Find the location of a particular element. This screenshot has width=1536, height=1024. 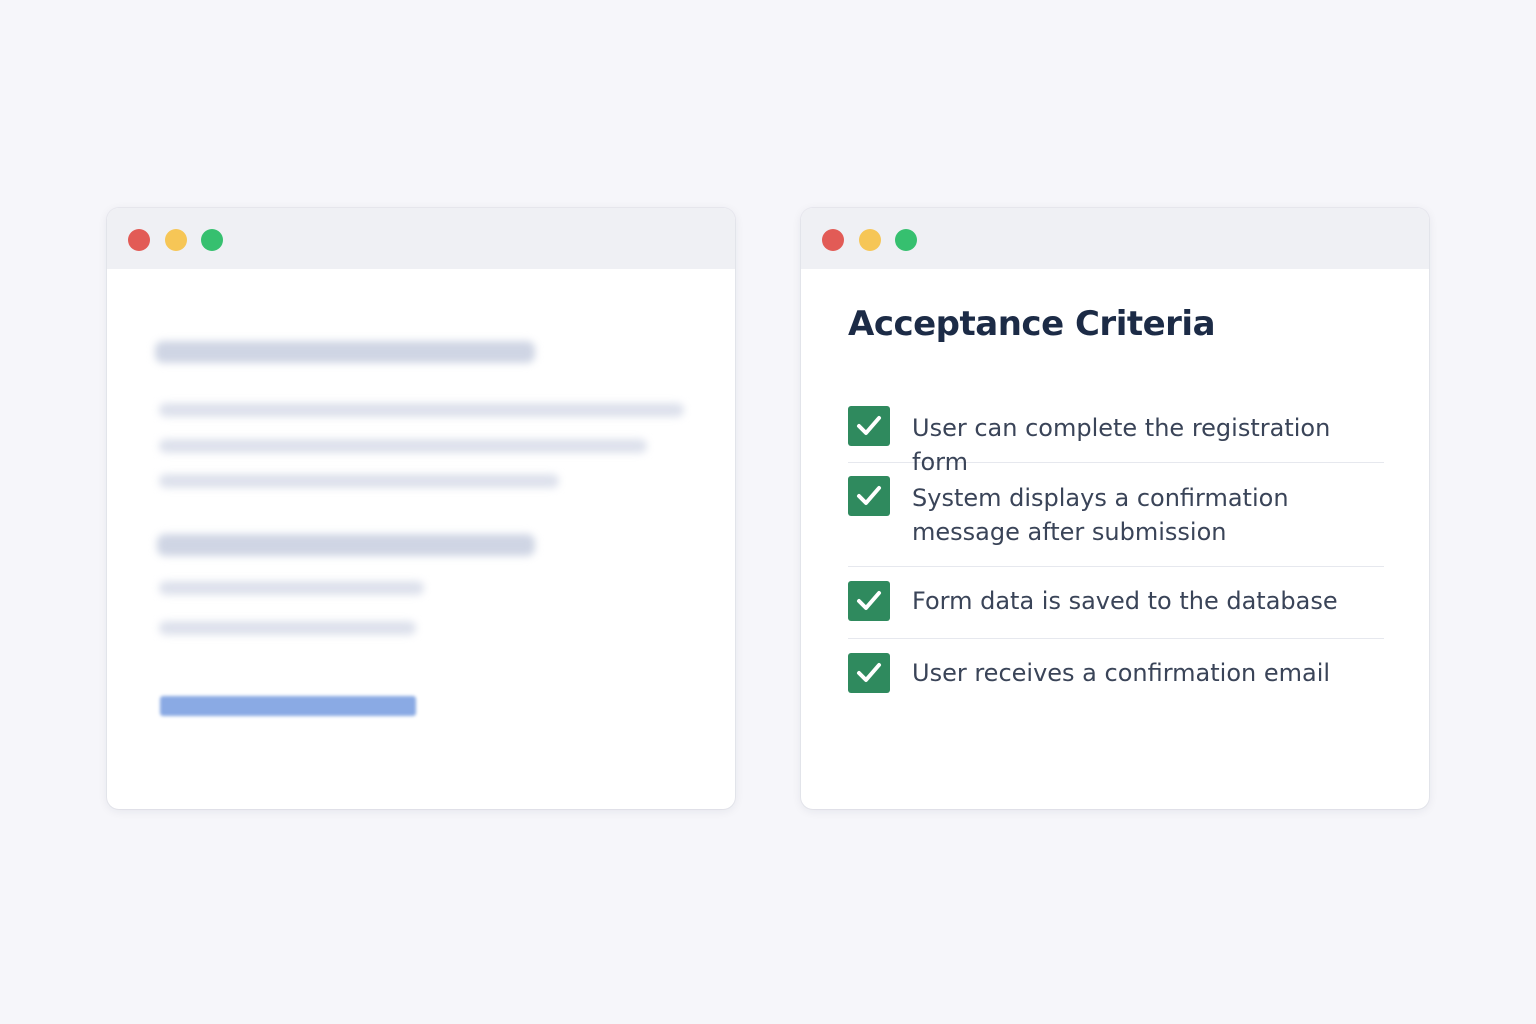

list-item: Form data is saved to the database is located at coordinates (1116, 603).